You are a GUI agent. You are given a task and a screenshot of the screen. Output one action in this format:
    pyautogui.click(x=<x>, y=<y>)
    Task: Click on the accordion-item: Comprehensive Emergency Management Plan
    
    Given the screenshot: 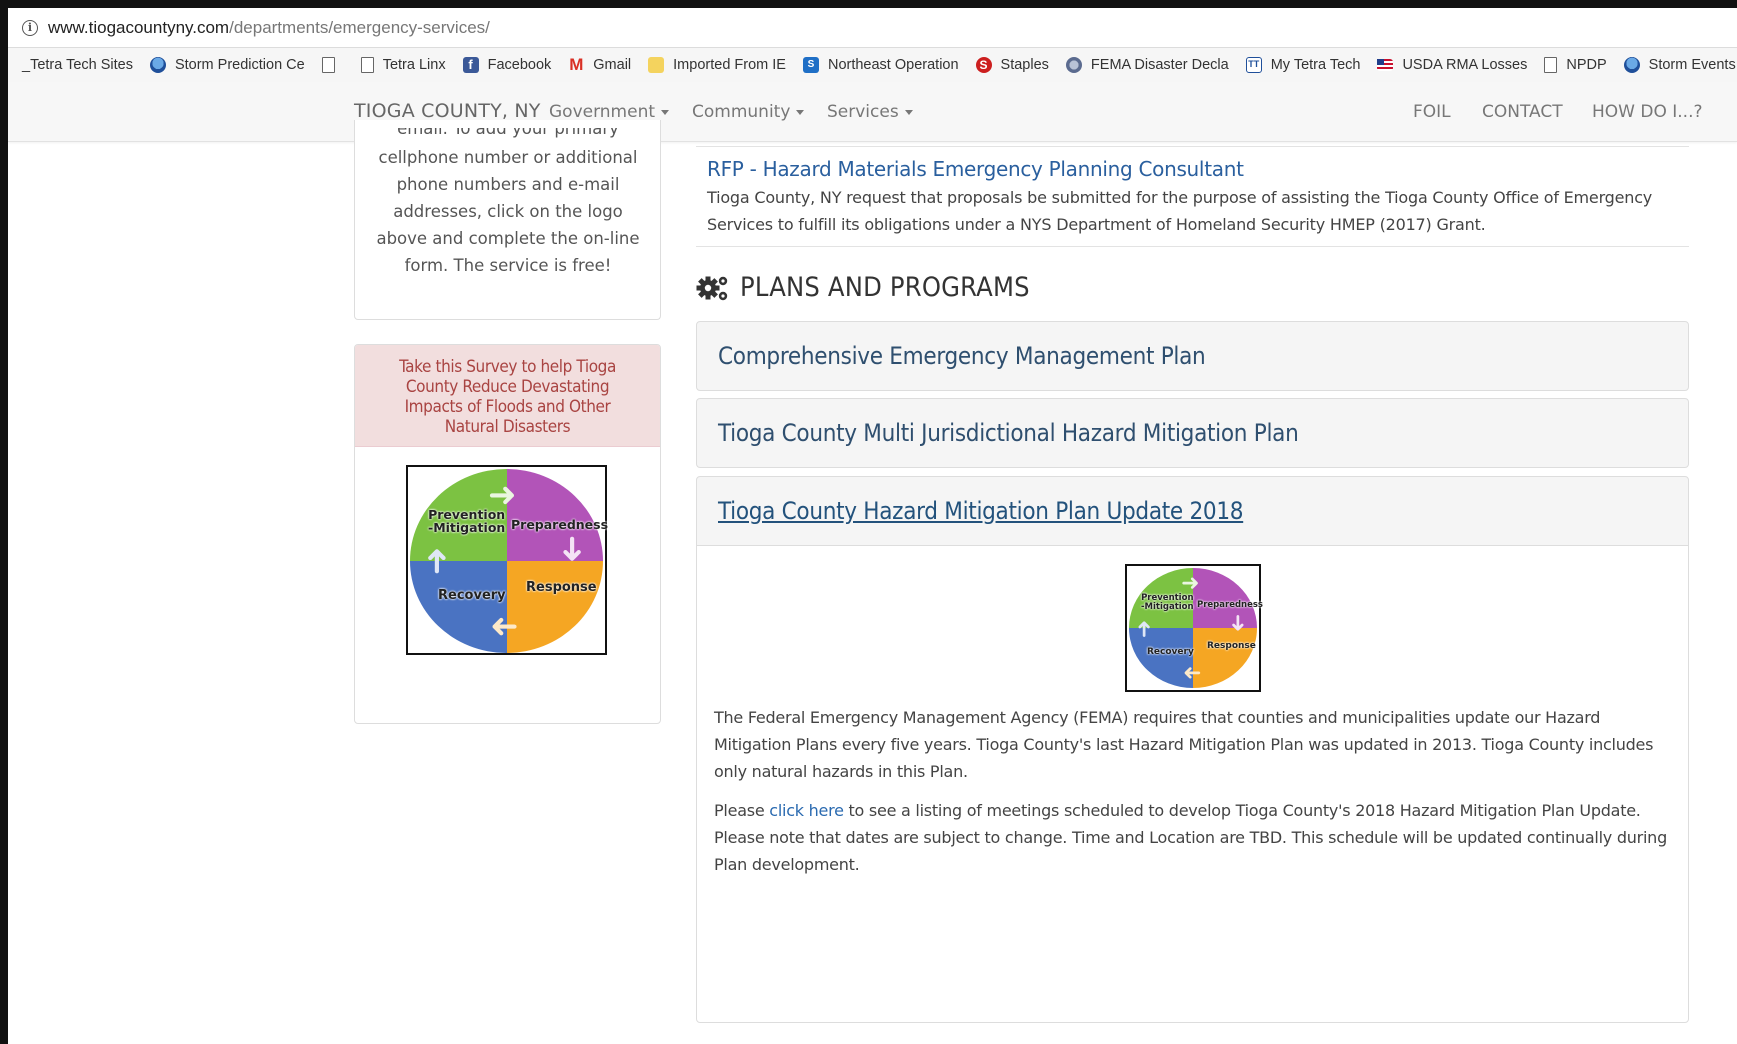 What is the action you would take?
    pyautogui.click(x=1192, y=356)
    